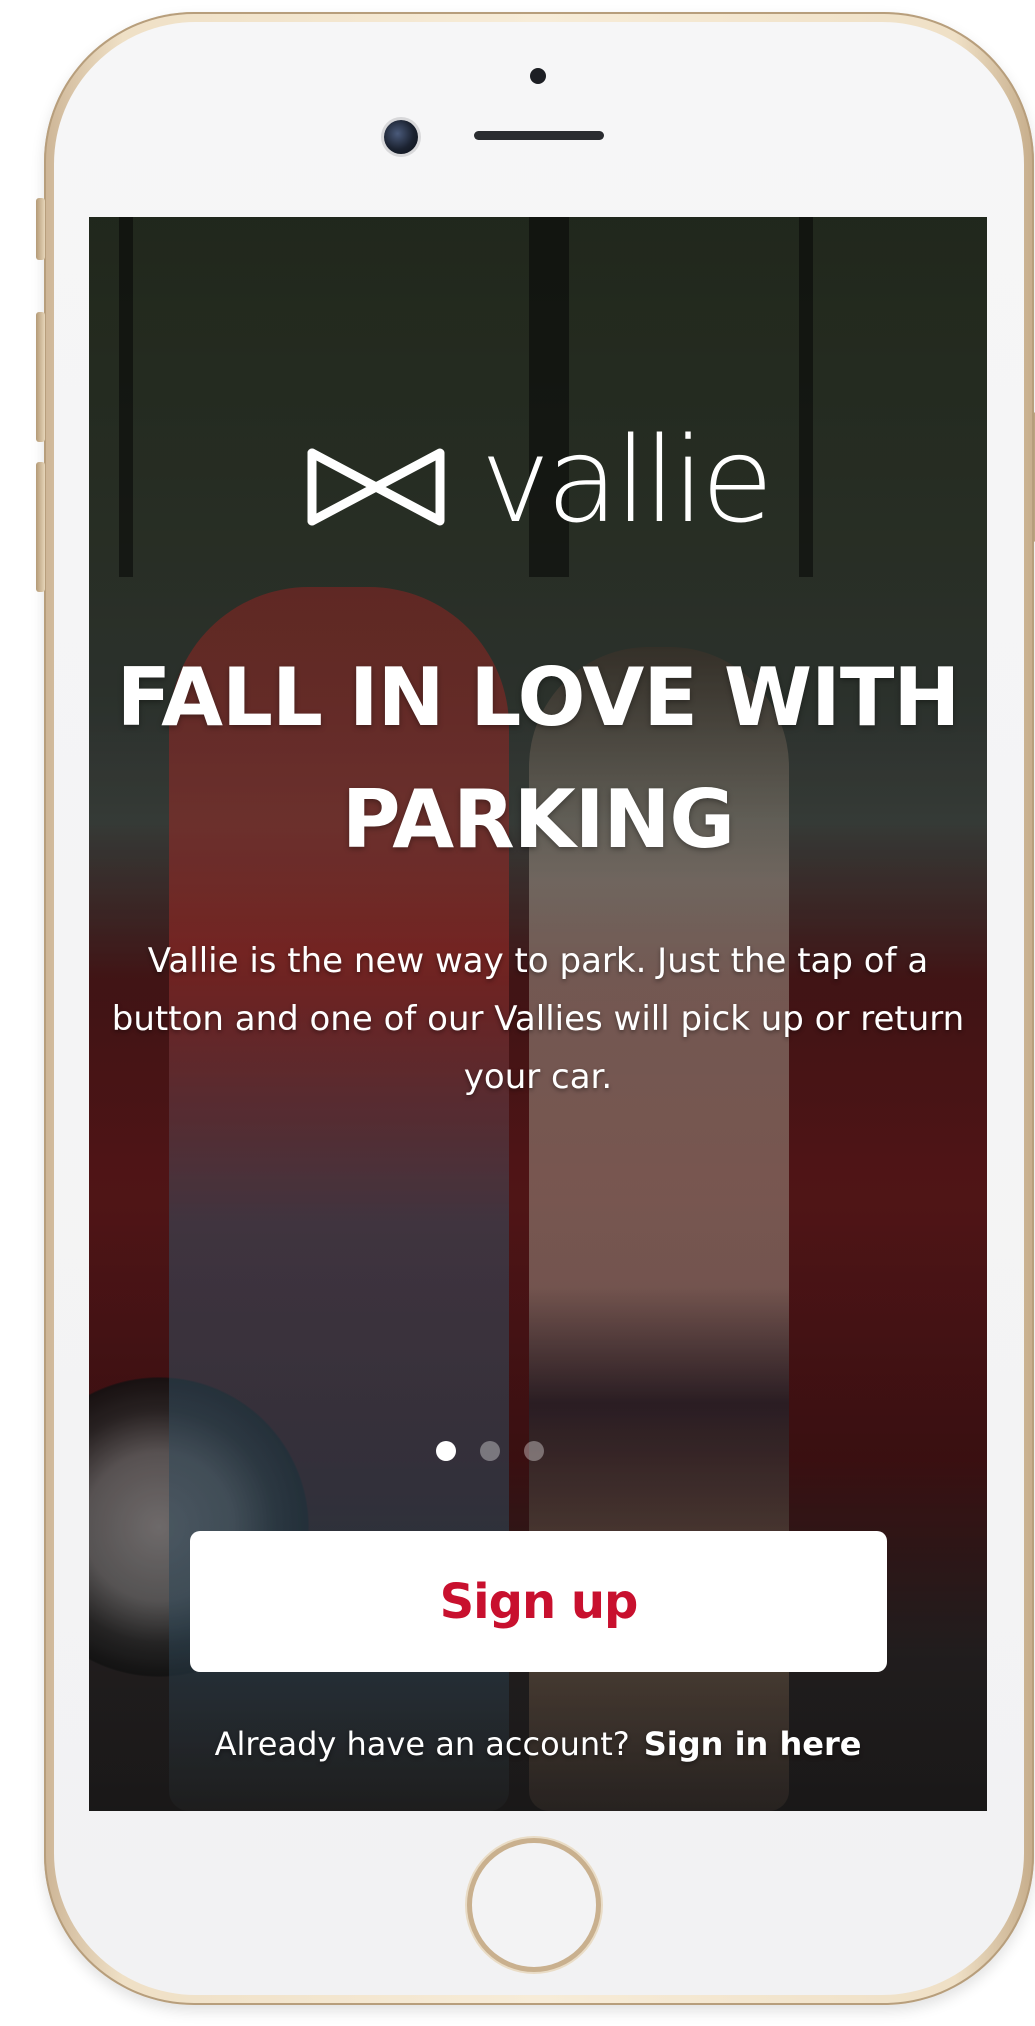  Describe the element at coordinates (538, 758) in the screenshot. I see `onboarding-headline: FALL IN LOVE WITH PARKING` at that location.